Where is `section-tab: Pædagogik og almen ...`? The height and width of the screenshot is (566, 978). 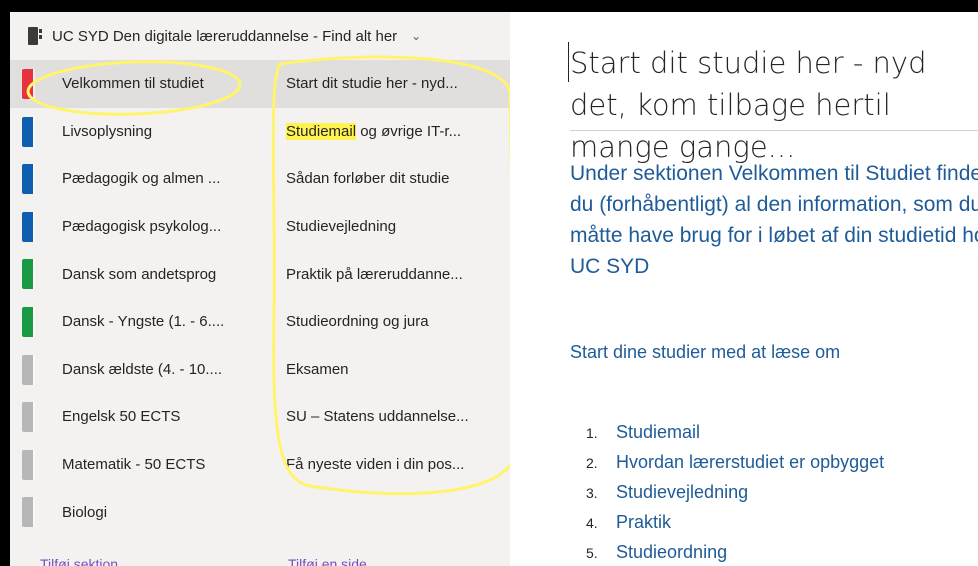
section-tab: Pædagogik og almen ... is located at coordinates (139, 179).